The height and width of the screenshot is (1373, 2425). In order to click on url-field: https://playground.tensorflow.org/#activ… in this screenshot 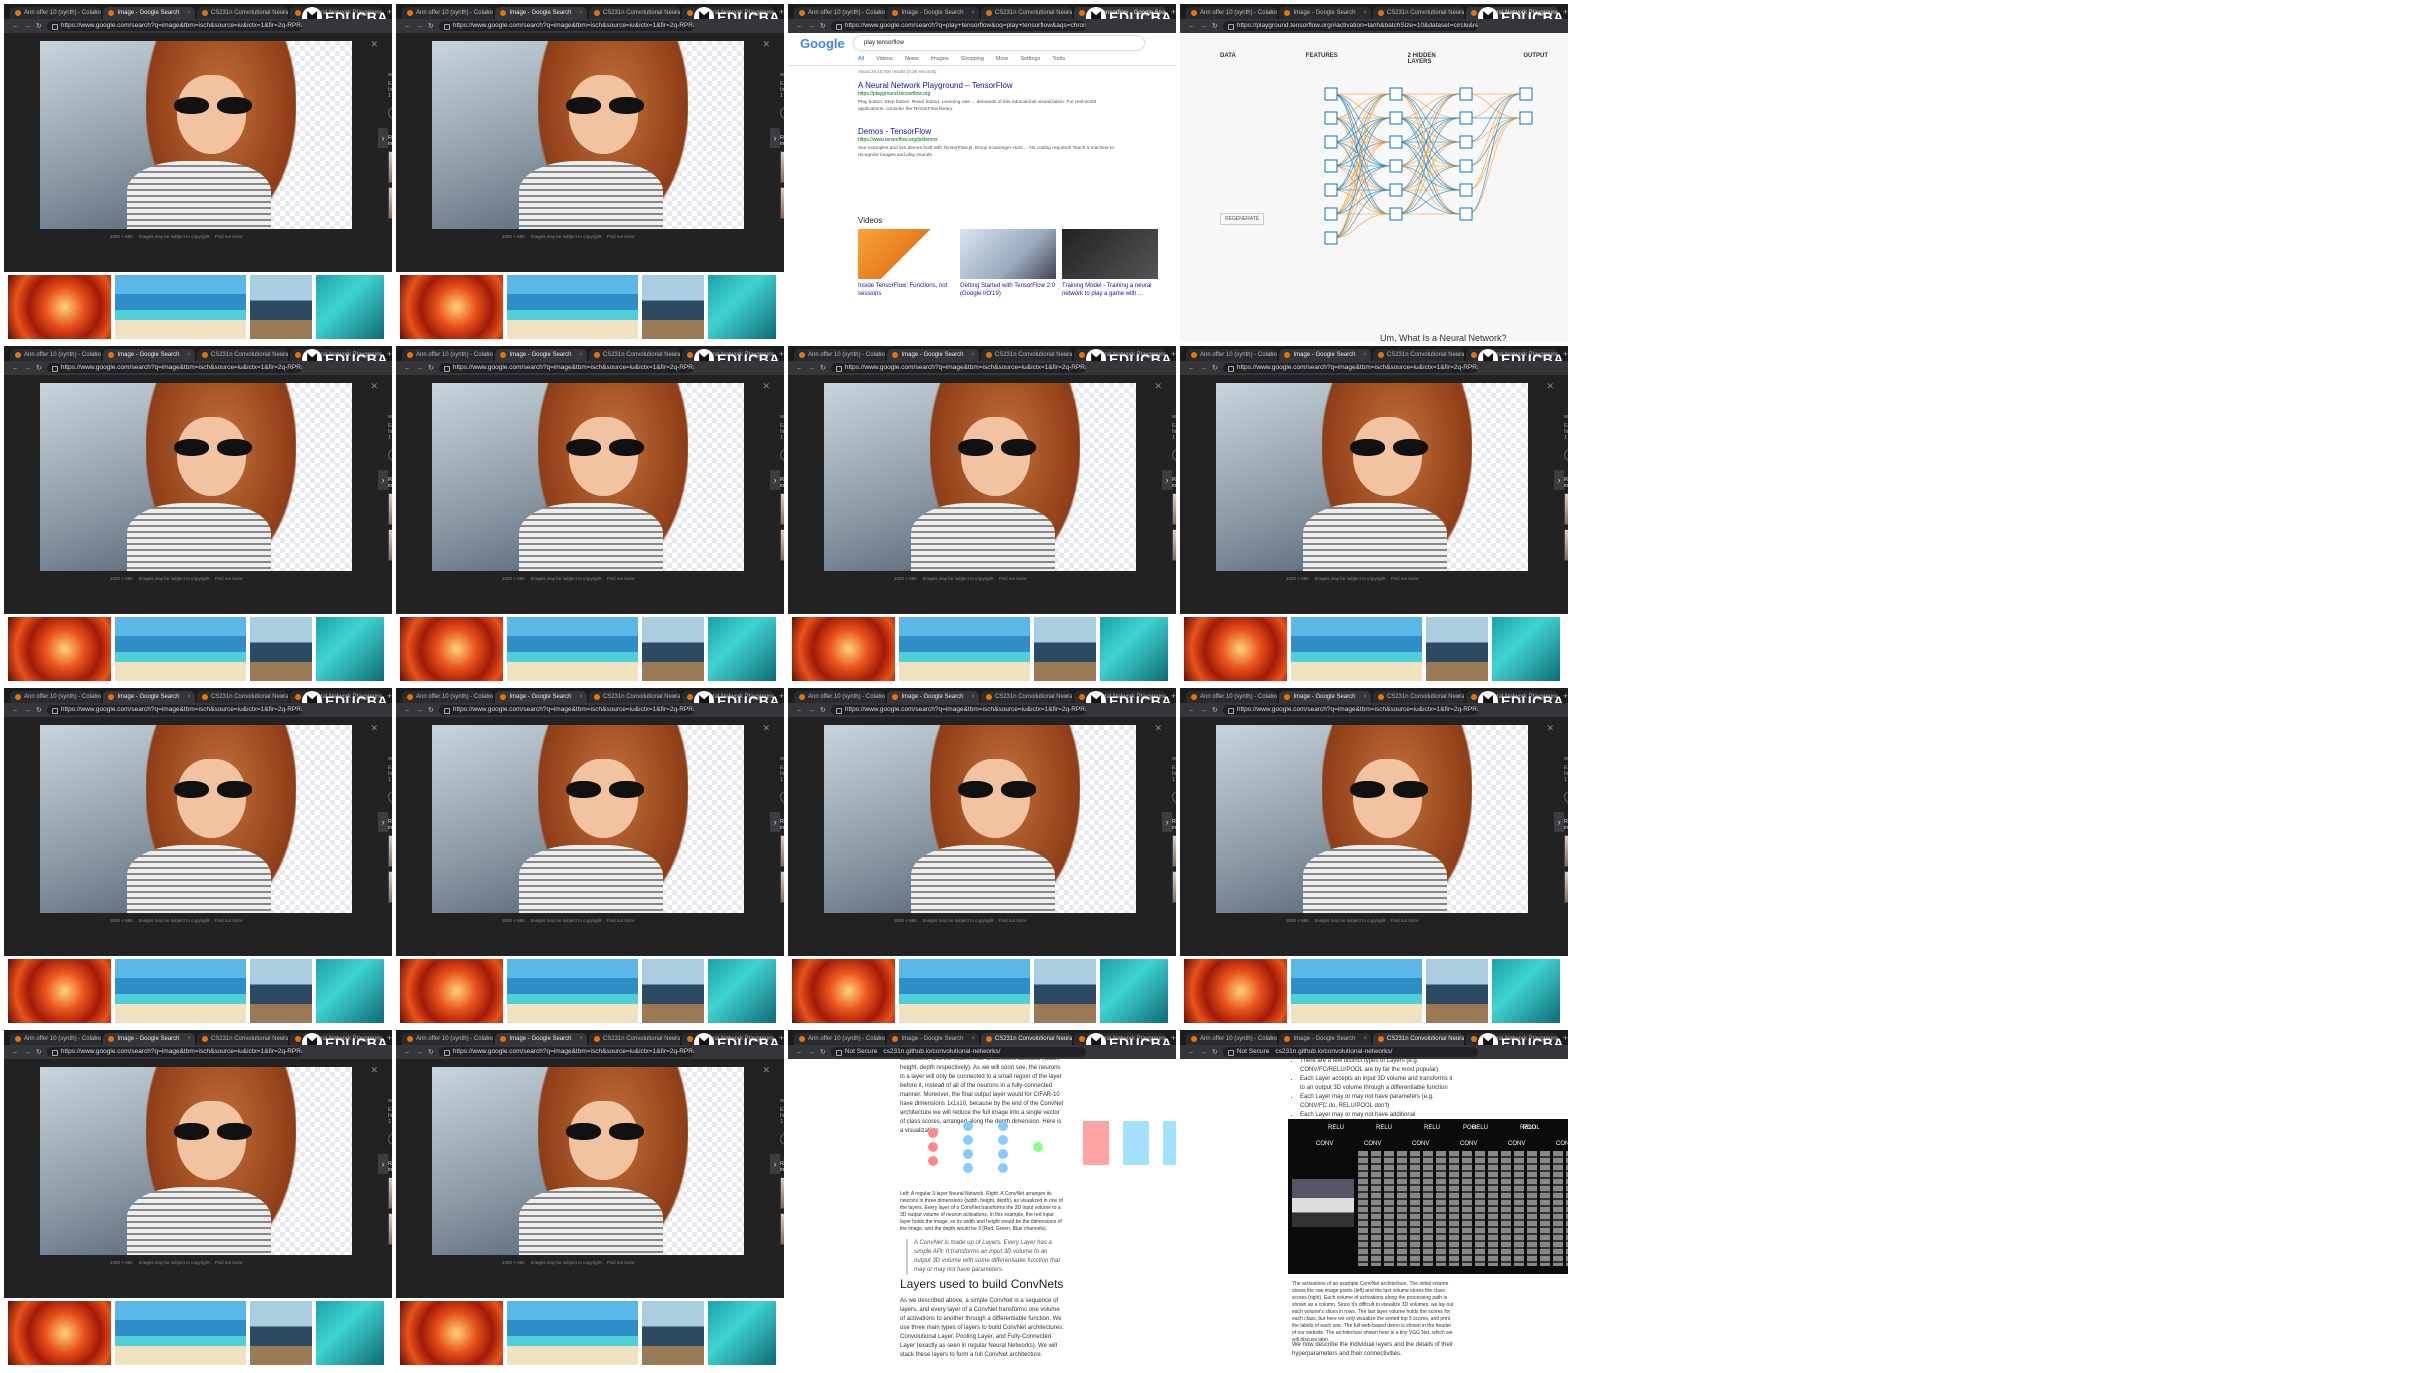, I will do `click(1350, 26)`.